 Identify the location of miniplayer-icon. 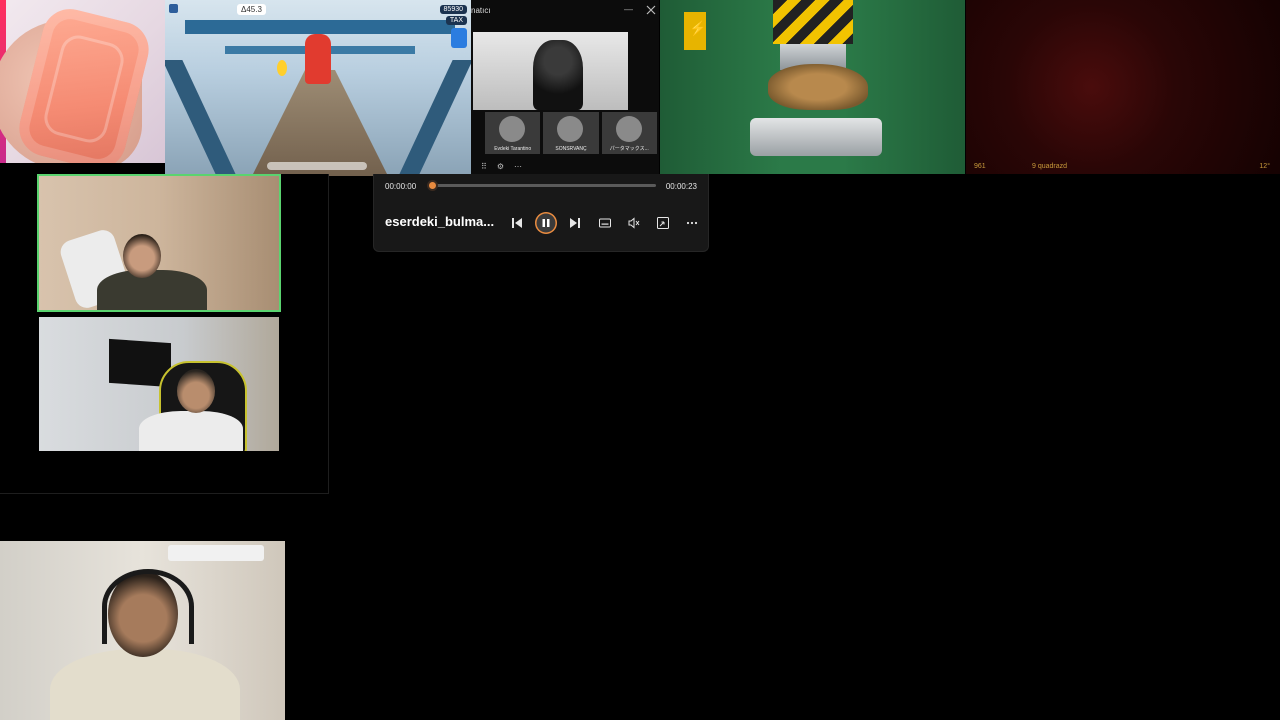
(663, 223).